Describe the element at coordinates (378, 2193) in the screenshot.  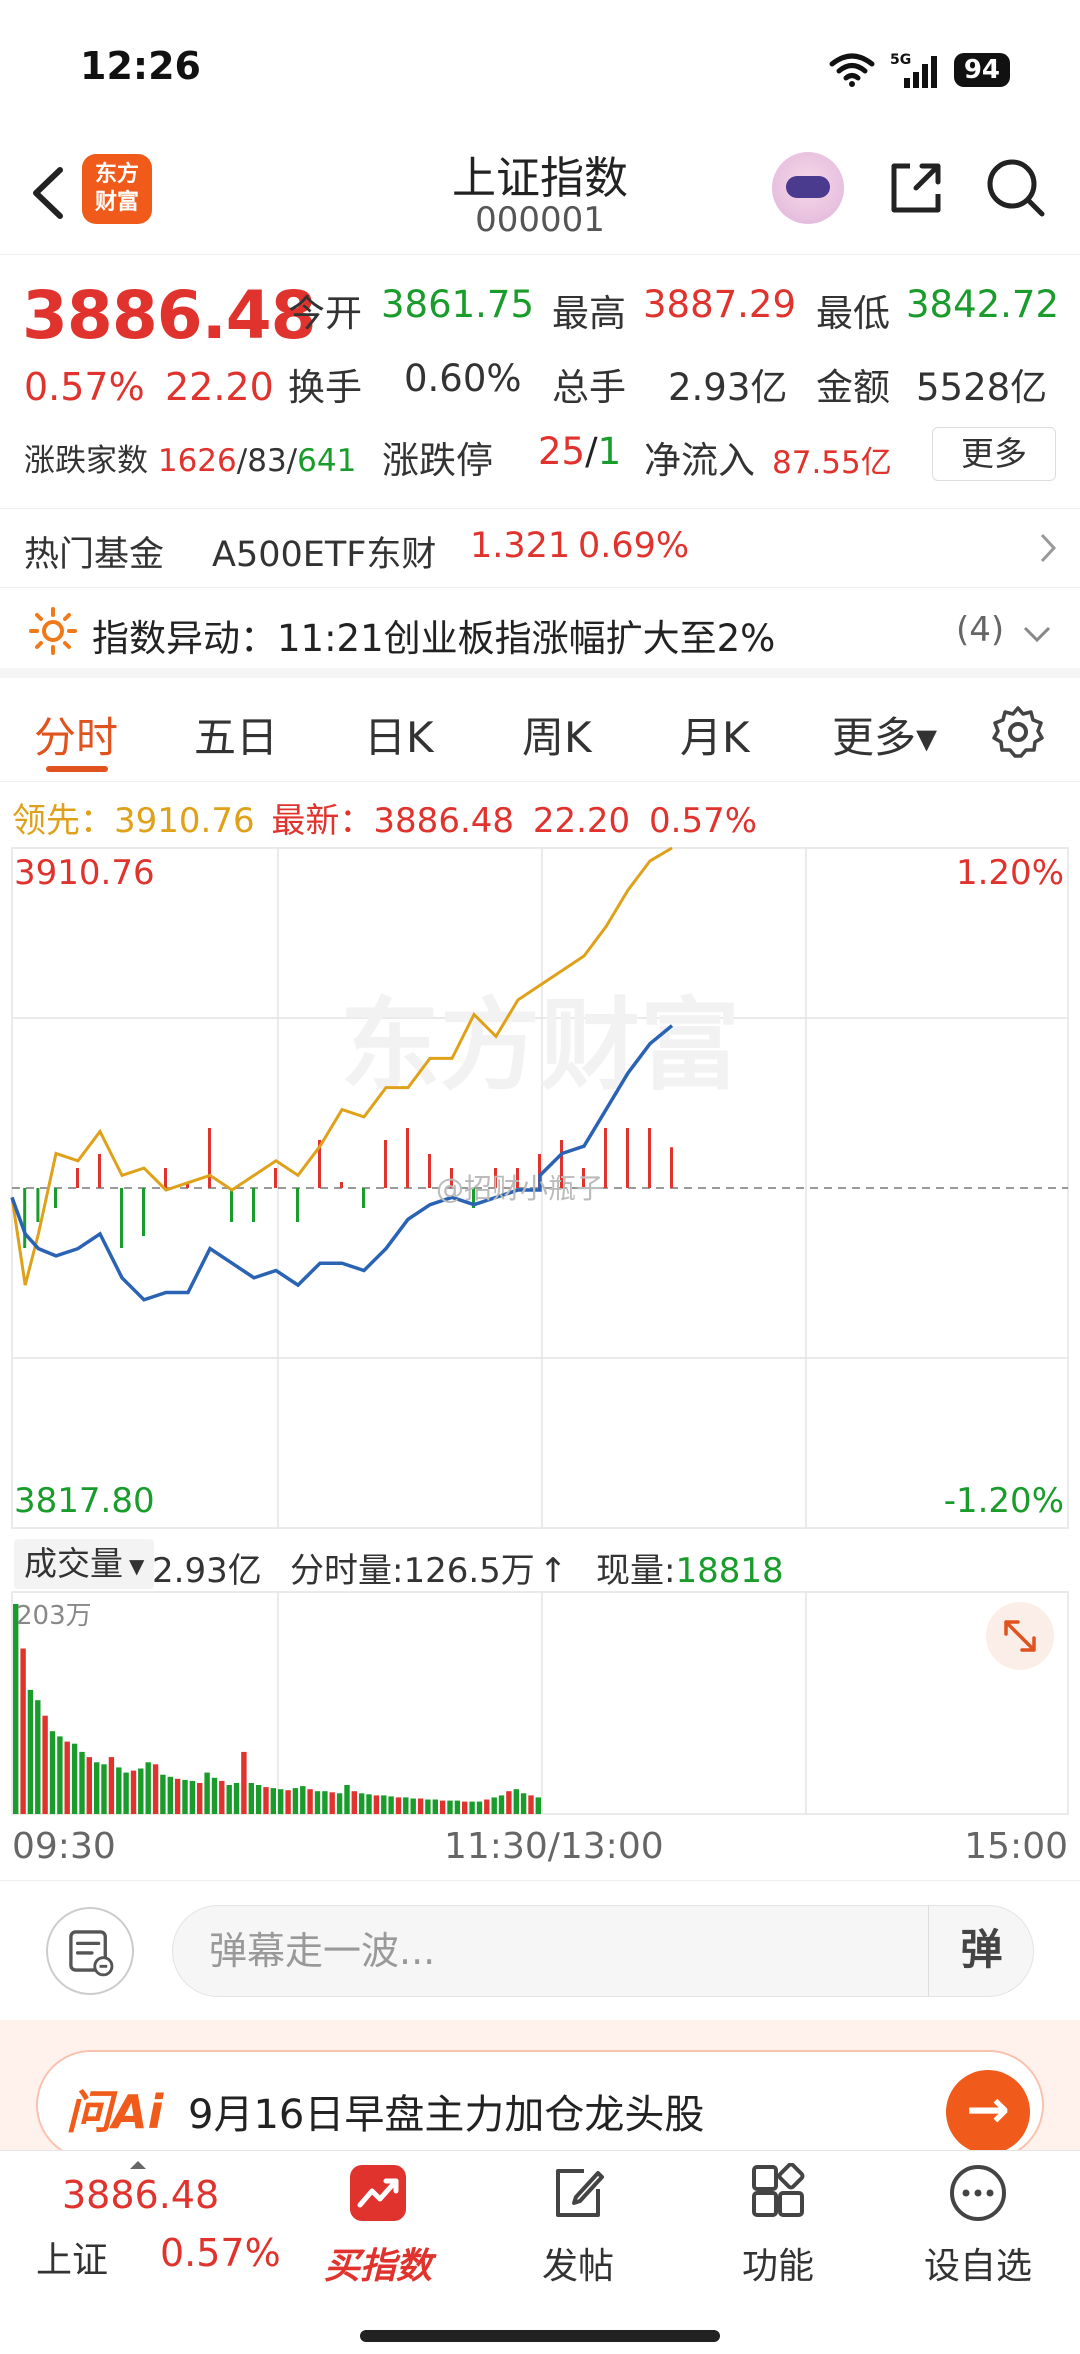
I see `trend-up-icon` at that location.